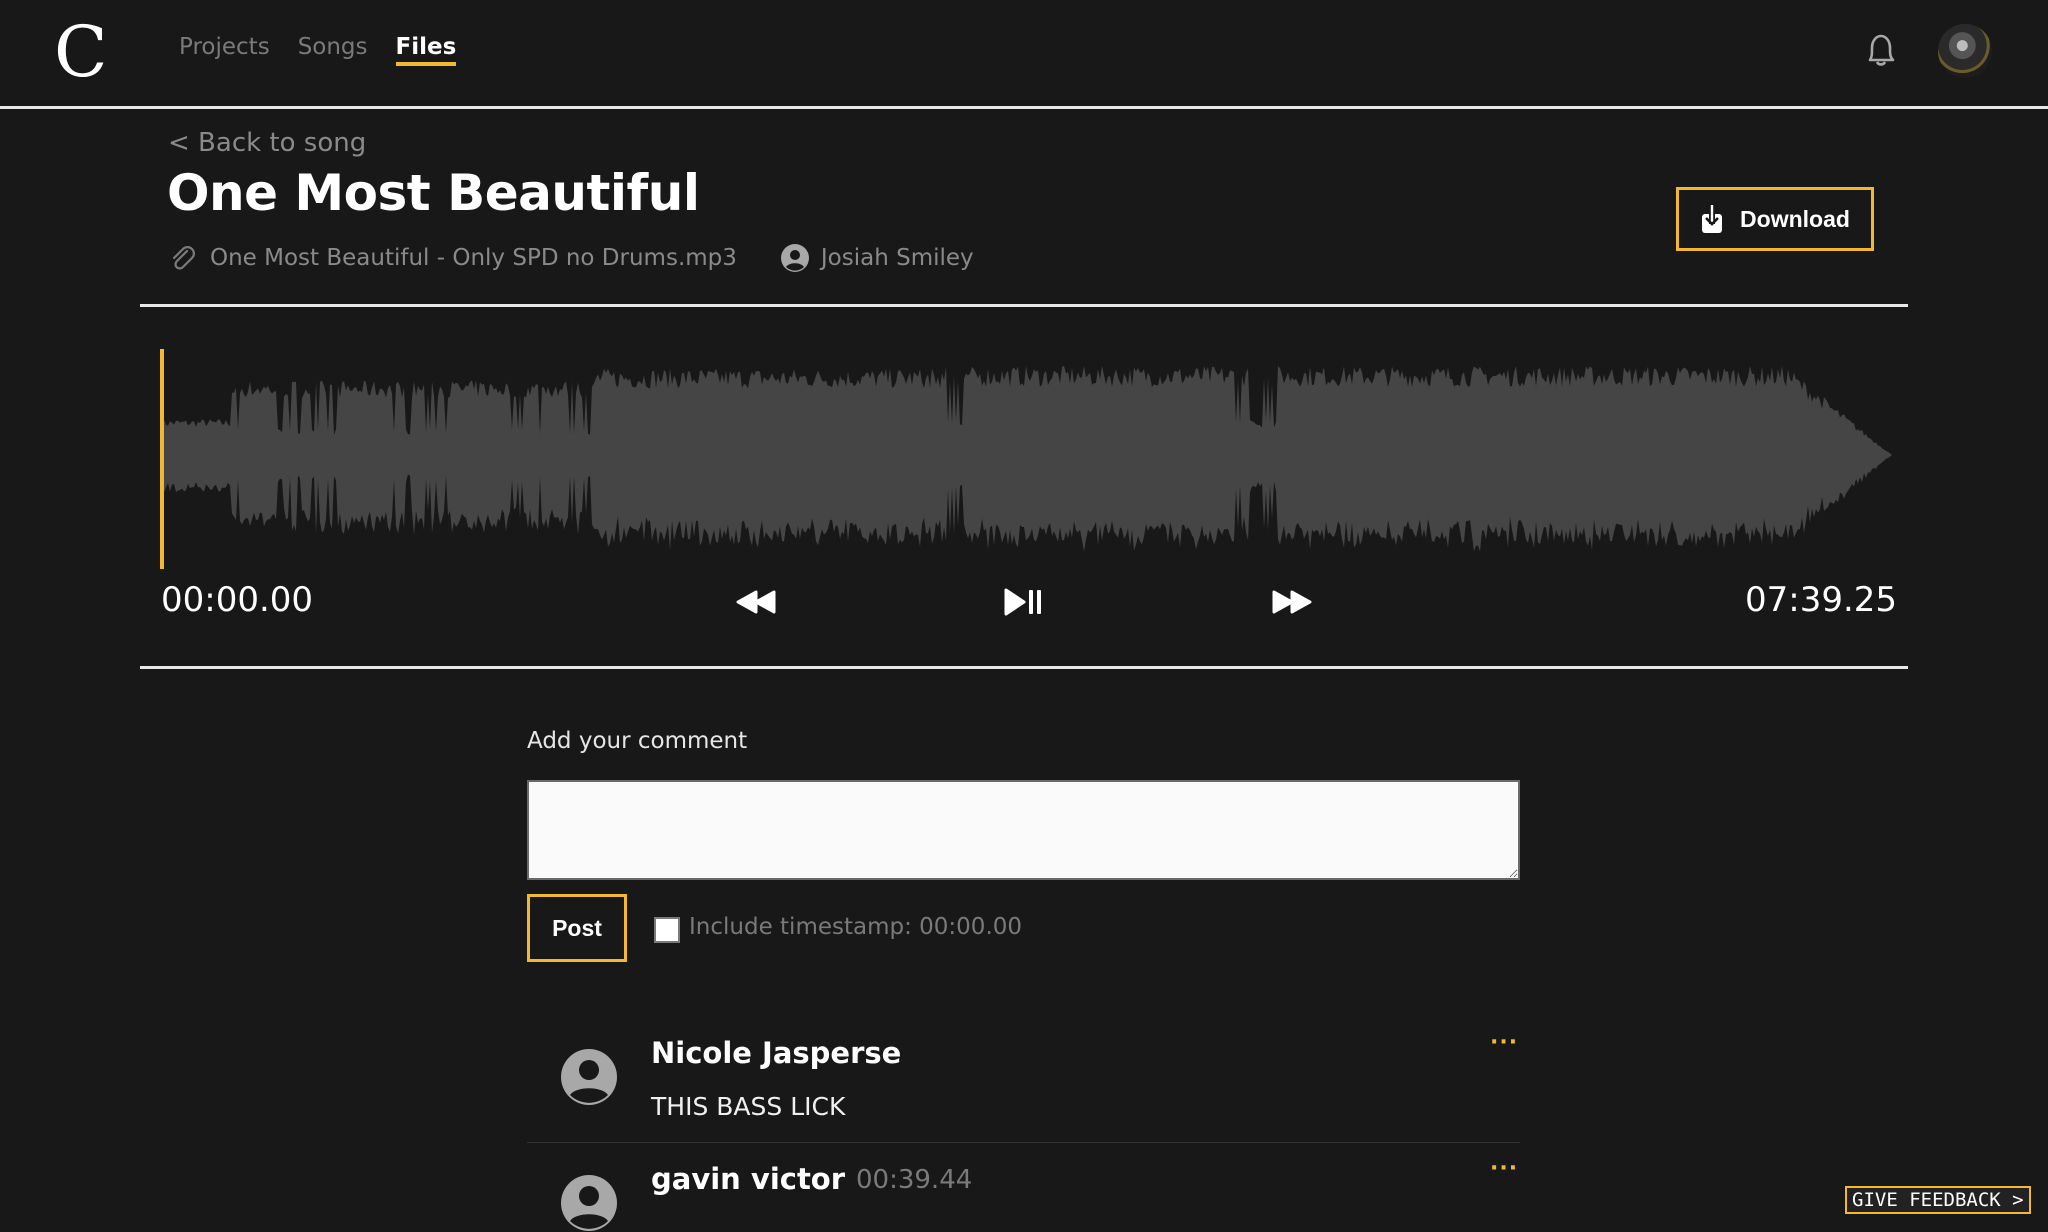  I want to click on download-button: Download, so click(1775, 219).